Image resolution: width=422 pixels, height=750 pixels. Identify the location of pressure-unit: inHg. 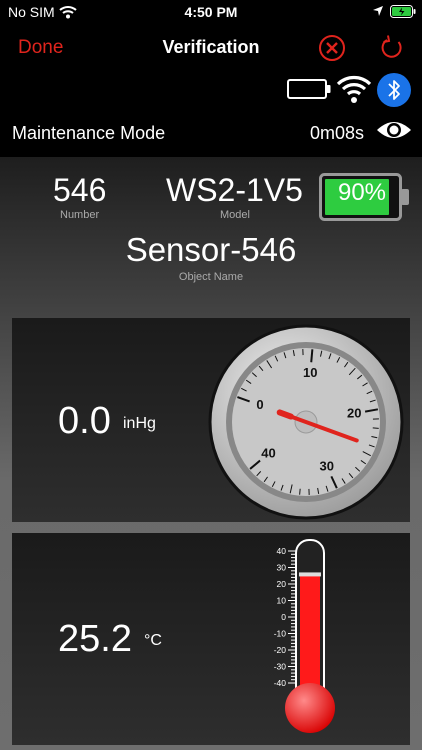
(139, 423).